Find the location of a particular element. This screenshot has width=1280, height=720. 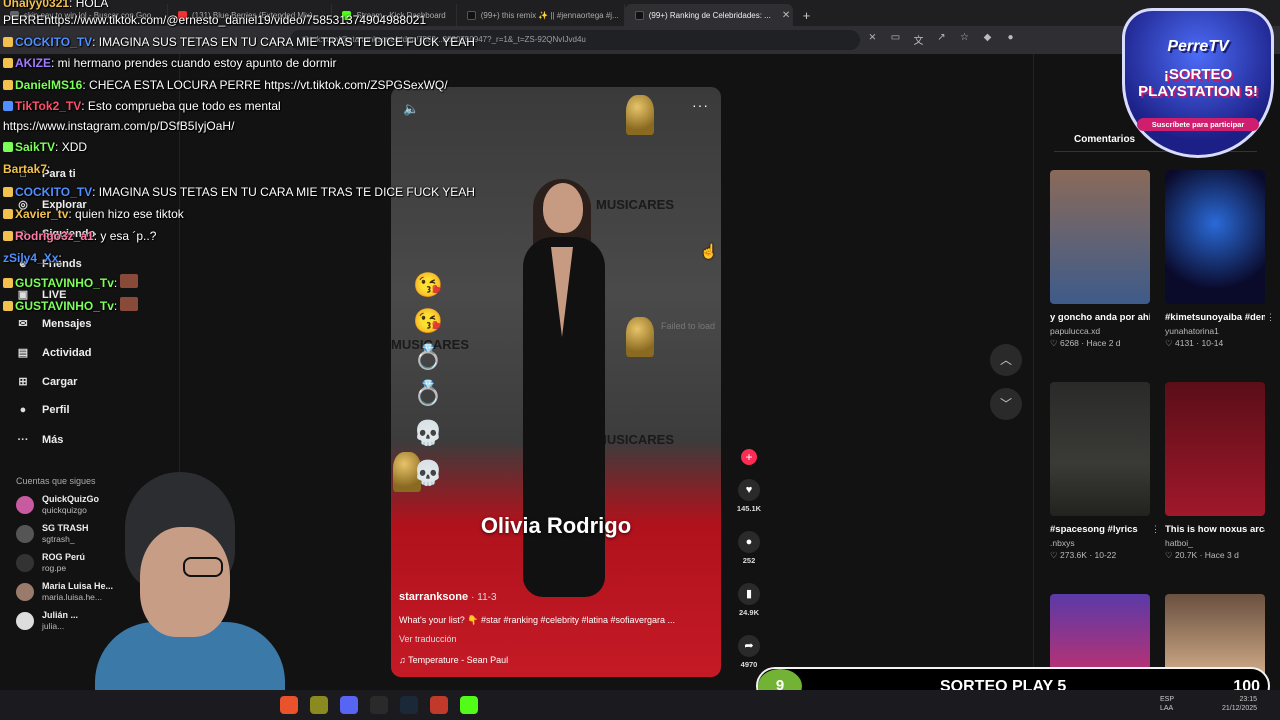

friends-icon: ☻ is located at coordinates (23, 264).